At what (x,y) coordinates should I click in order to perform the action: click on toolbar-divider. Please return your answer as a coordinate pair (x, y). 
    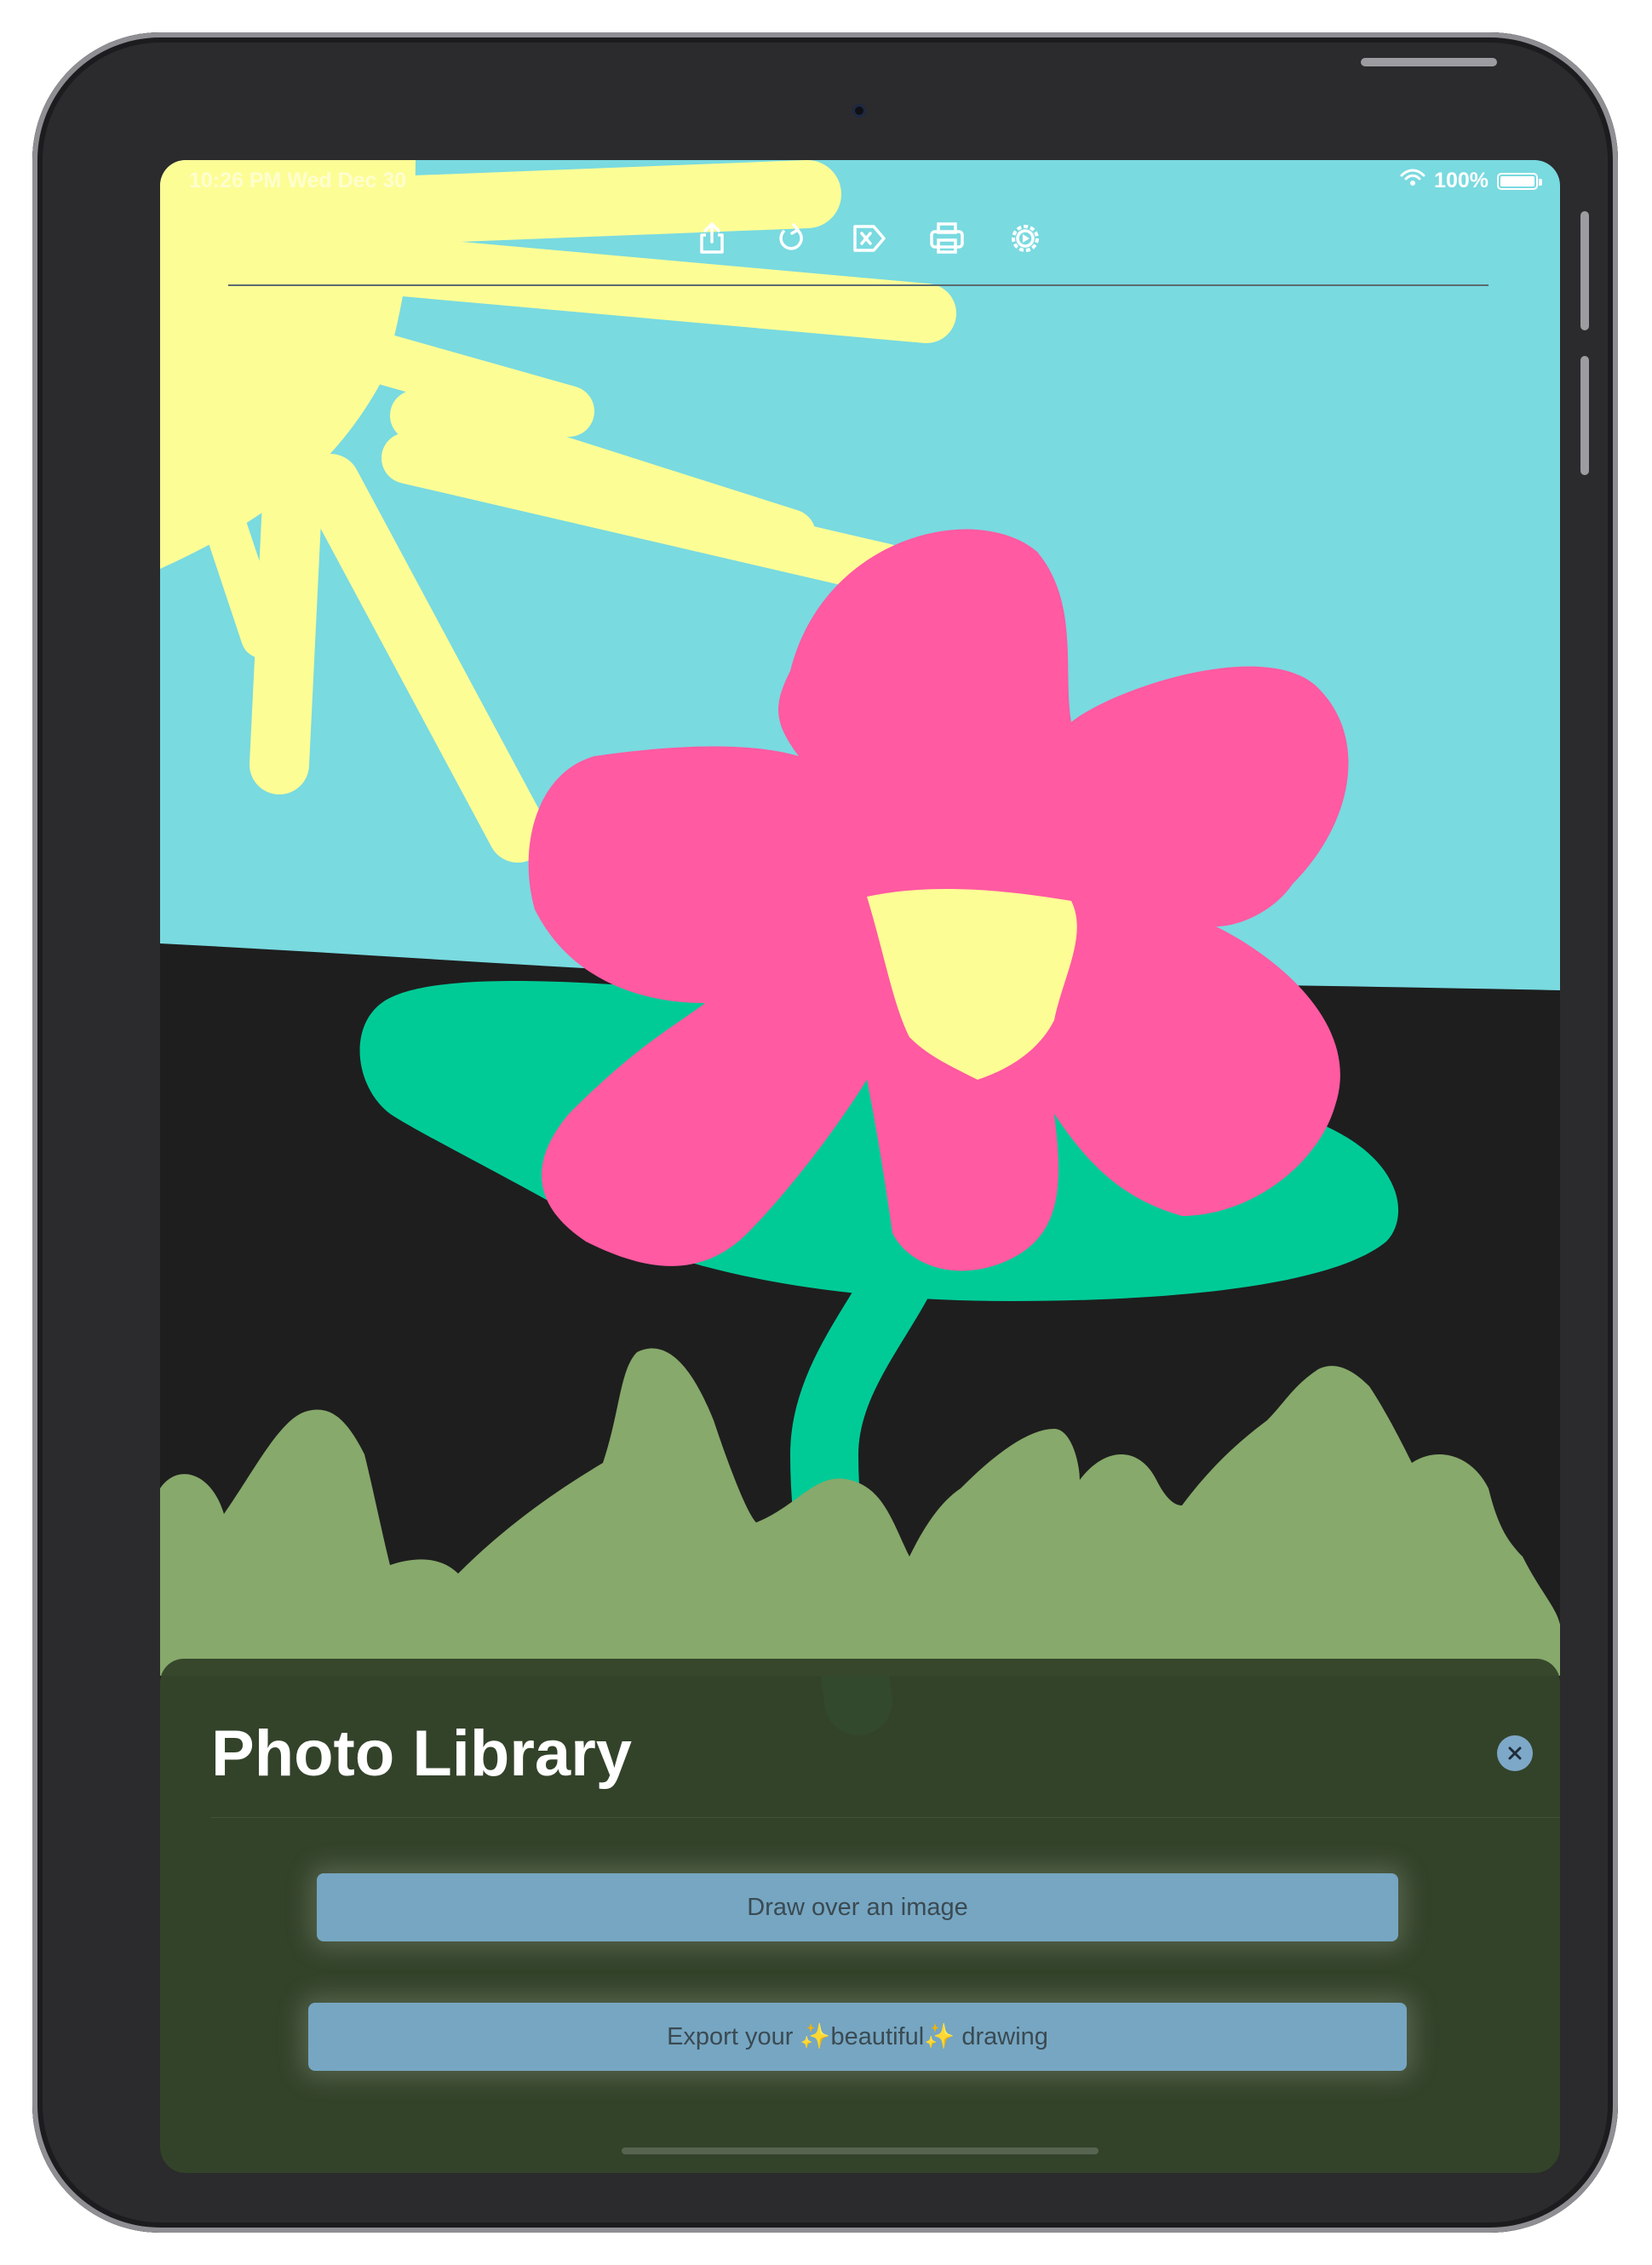
    Looking at the image, I should click on (858, 285).